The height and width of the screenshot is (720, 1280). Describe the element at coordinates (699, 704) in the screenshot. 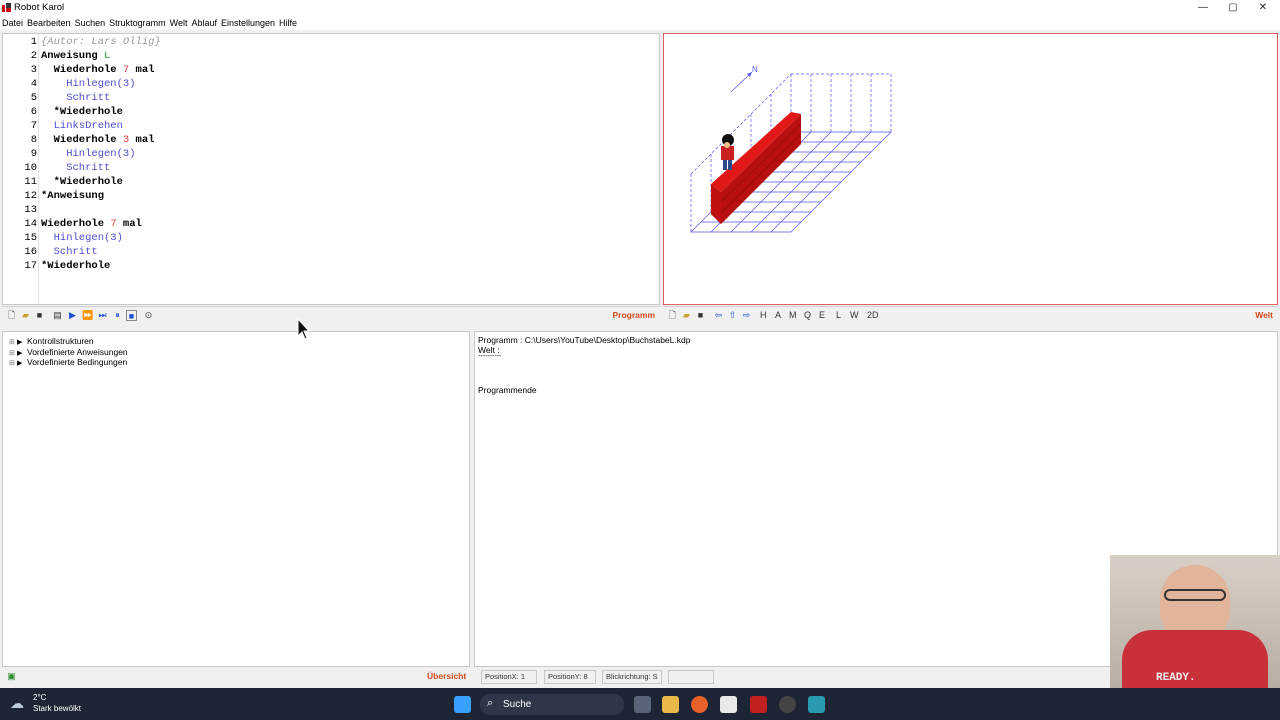

I see `firefox-icon` at that location.